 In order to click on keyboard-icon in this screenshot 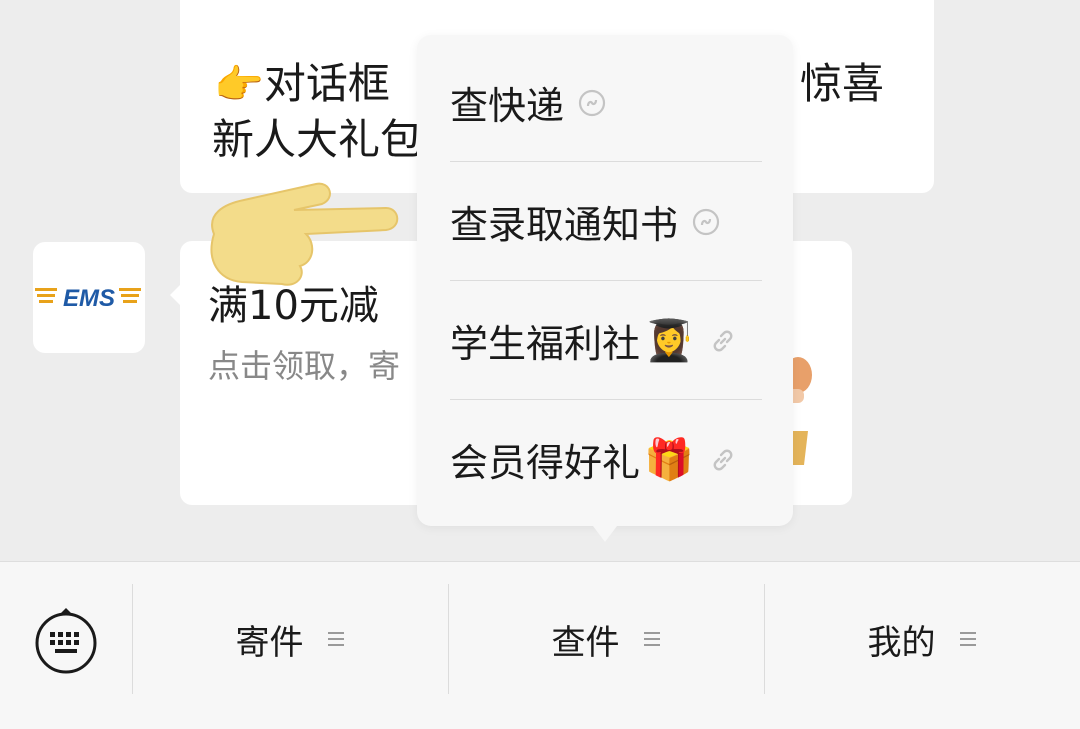, I will do `click(66, 641)`.